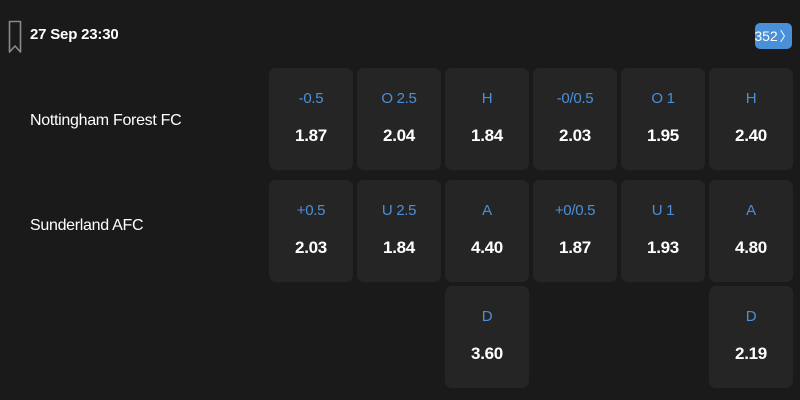 This screenshot has height=400, width=800. What do you see at coordinates (663, 247) in the screenshot?
I see `odds-value: 1.93` at bounding box center [663, 247].